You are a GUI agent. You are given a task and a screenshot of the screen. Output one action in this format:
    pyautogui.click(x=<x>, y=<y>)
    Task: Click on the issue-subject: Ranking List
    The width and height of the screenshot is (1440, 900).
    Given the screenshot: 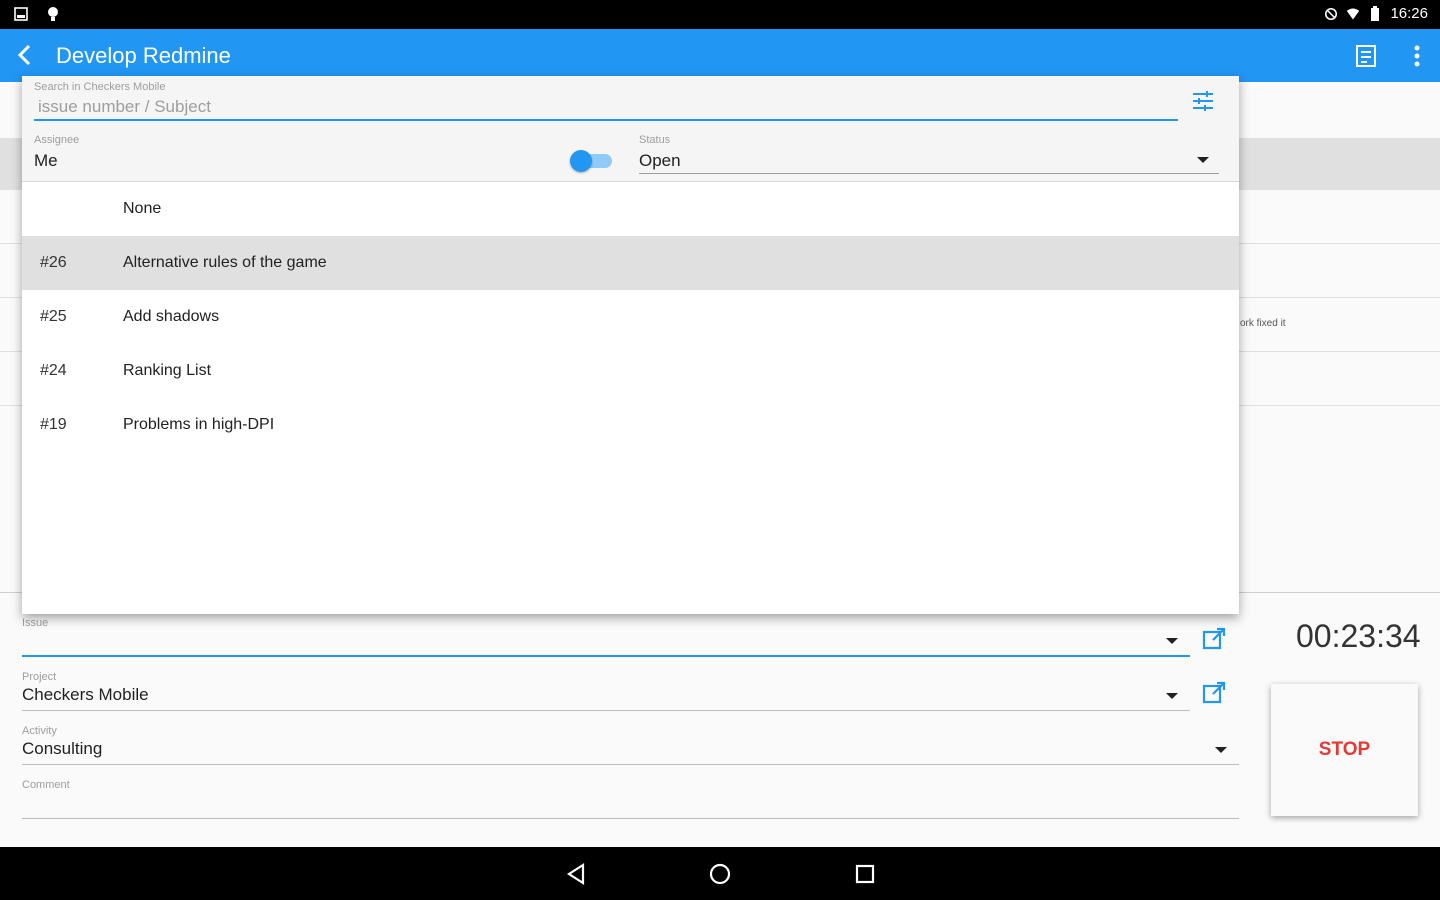 What is the action you would take?
    pyautogui.click(x=167, y=370)
    